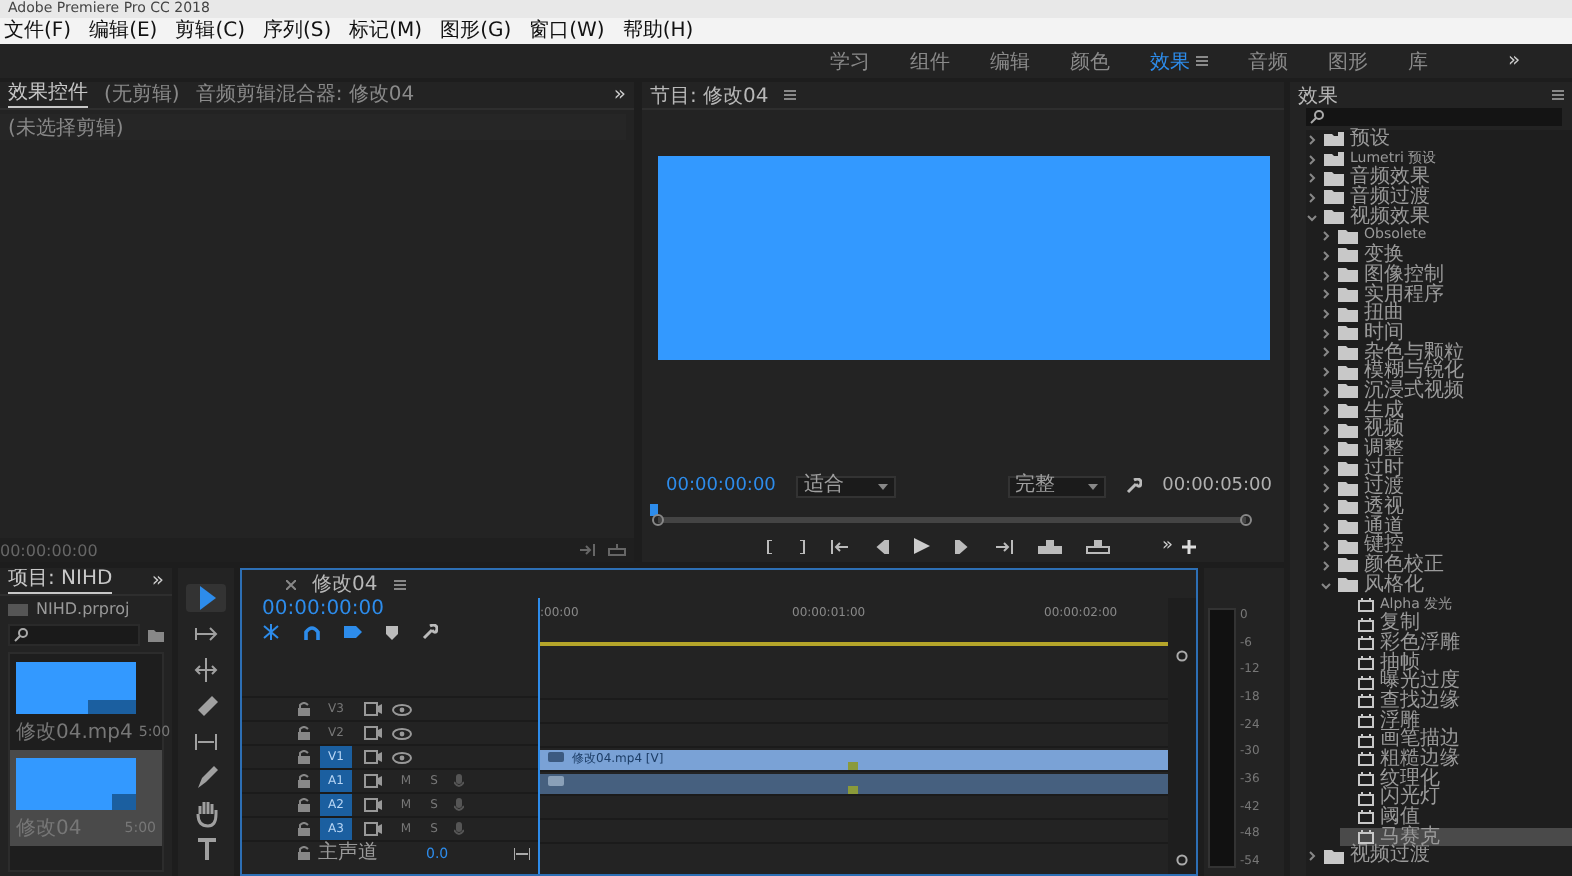 The image size is (1572, 876). I want to click on step-forward-icon, so click(962, 546).